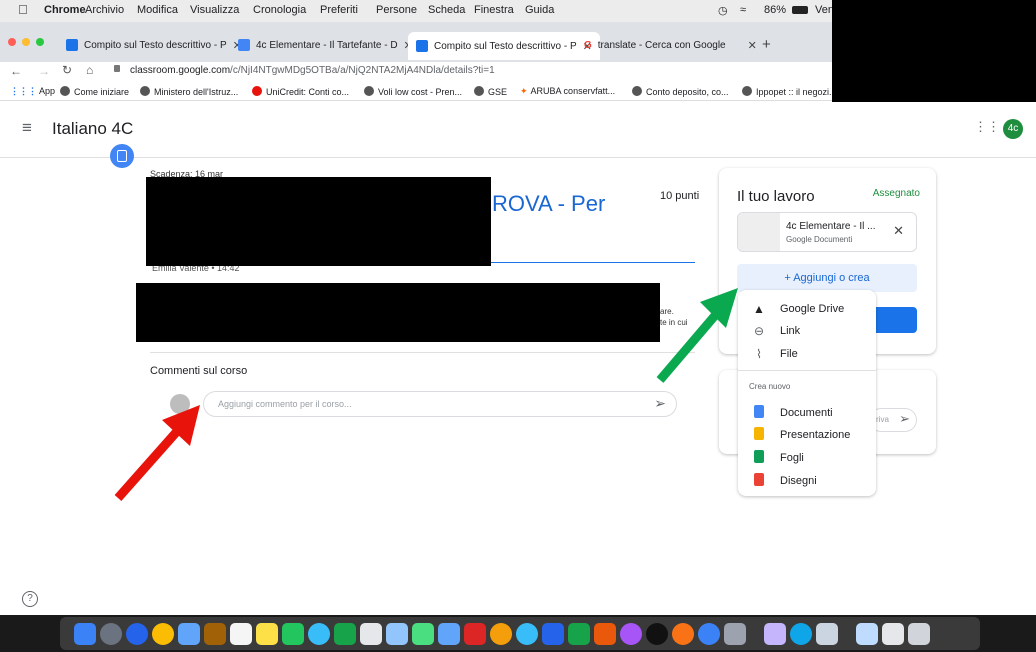  What do you see at coordinates (683, 634) in the screenshot?
I see `books-icon` at bounding box center [683, 634].